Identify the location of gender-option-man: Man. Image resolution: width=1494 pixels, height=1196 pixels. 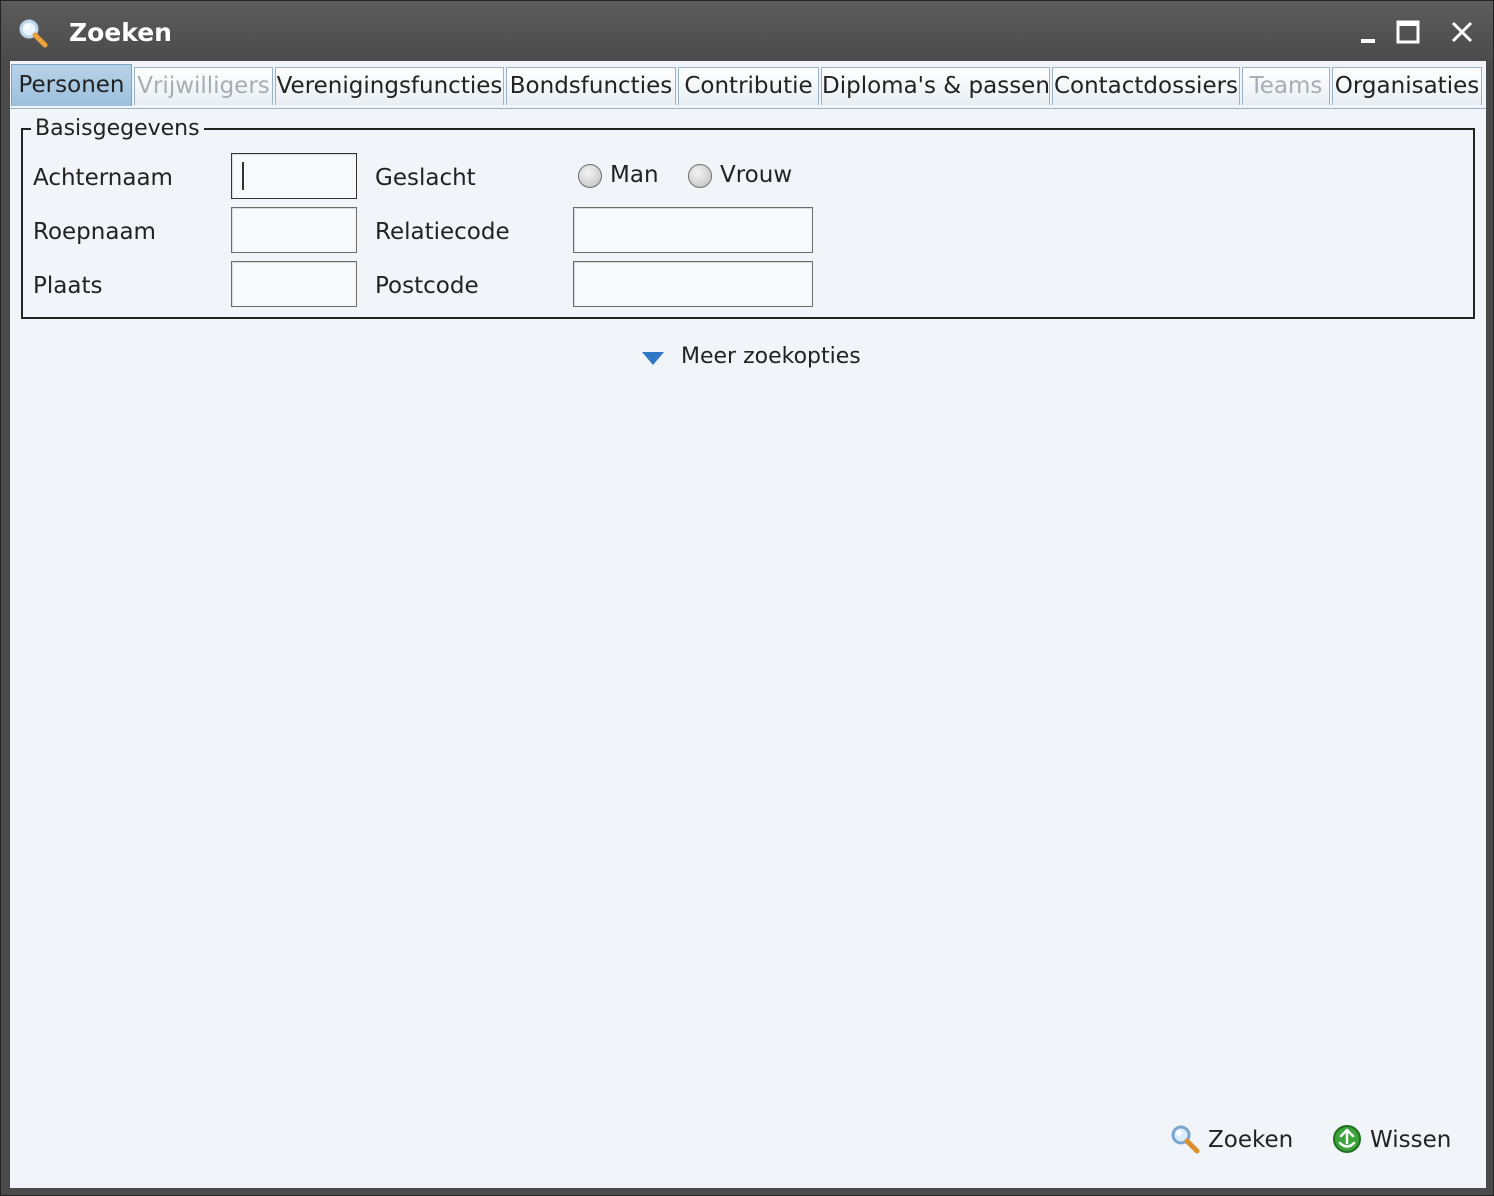
(634, 175).